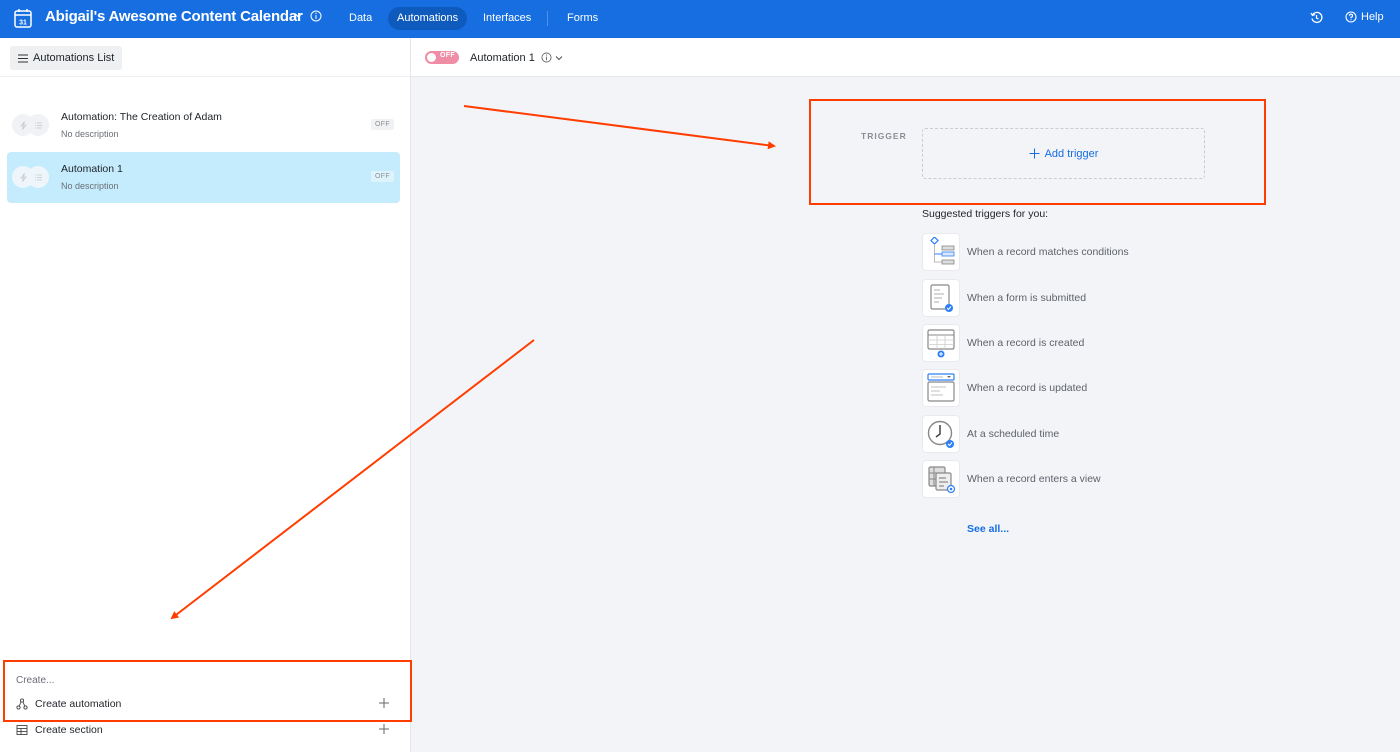 The image size is (1400, 752). I want to click on suggested-trigger-item: At a scheduled time, so click(1072, 434).